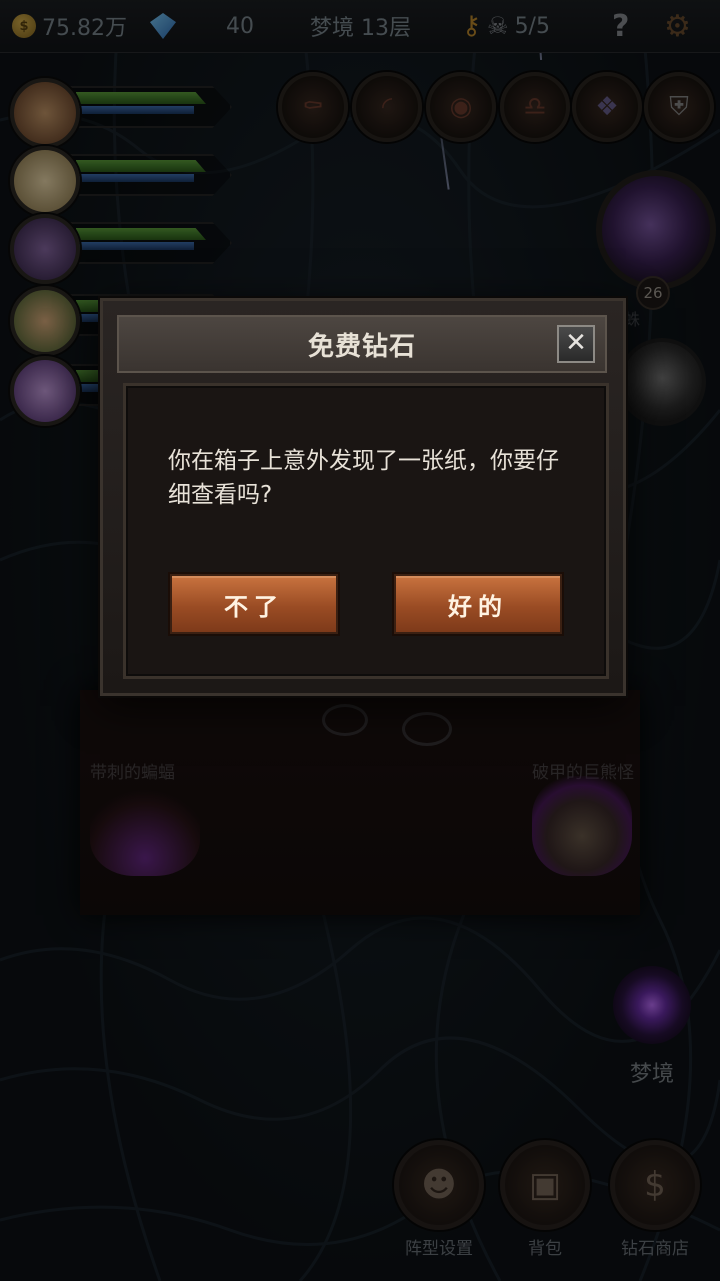 This screenshot has height=1281, width=720. I want to click on close-icon: ✕, so click(576, 344).